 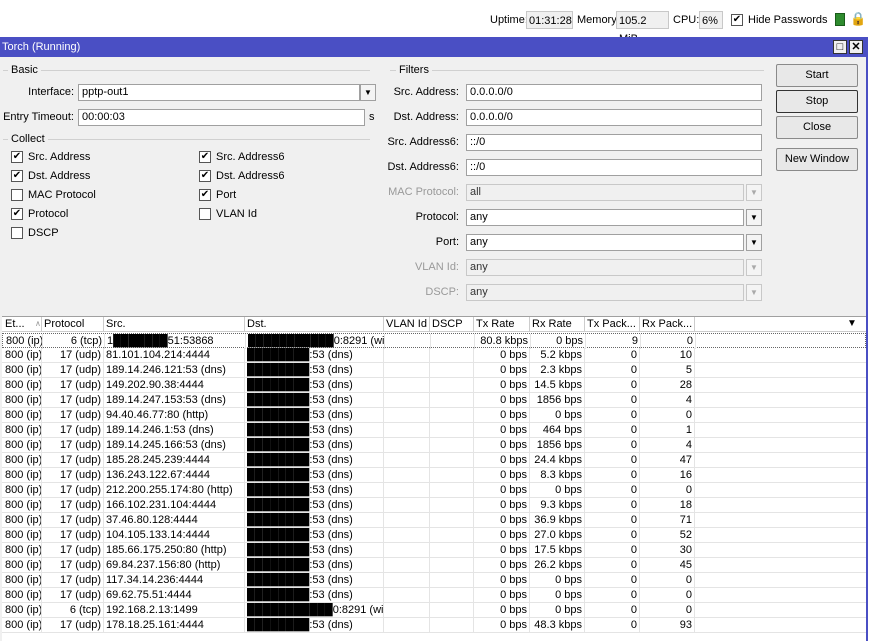 What do you see at coordinates (437, 217) in the screenshot?
I see `filter-label: Protocol:` at bounding box center [437, 217].